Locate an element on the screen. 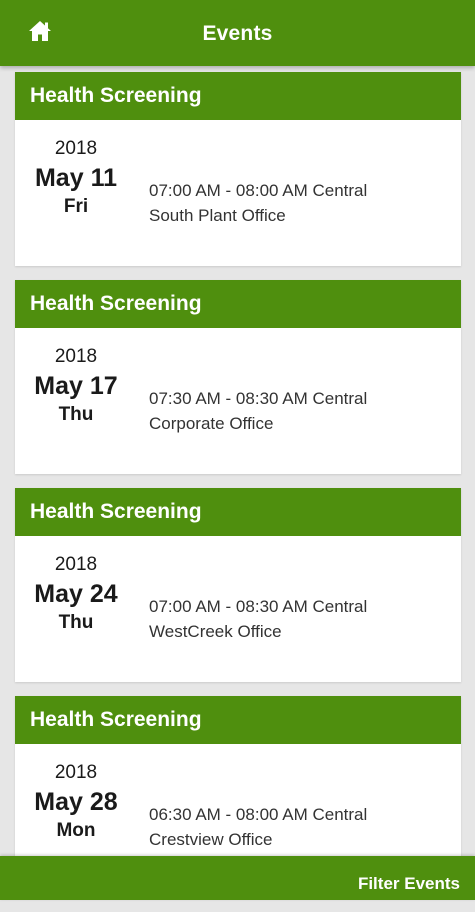 This screenshot has width=475, height=912. page-title: Events is located at coordinates (237, 33).